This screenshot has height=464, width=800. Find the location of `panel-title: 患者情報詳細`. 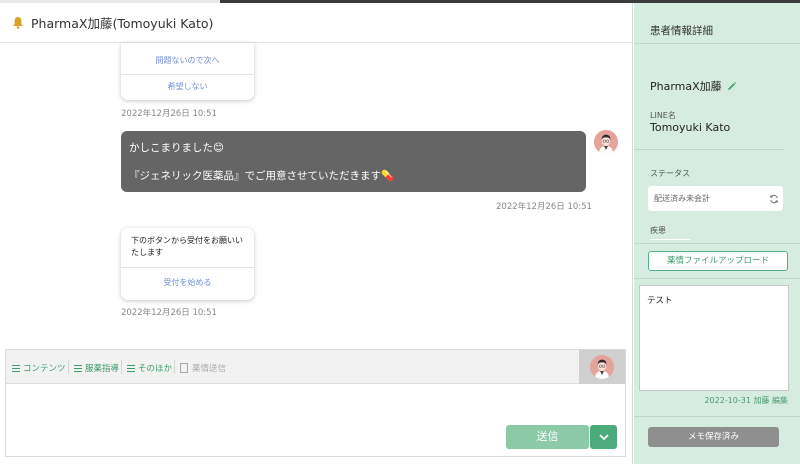

panel-title: 患者情報詳細 is located at coordinates (681, 31).